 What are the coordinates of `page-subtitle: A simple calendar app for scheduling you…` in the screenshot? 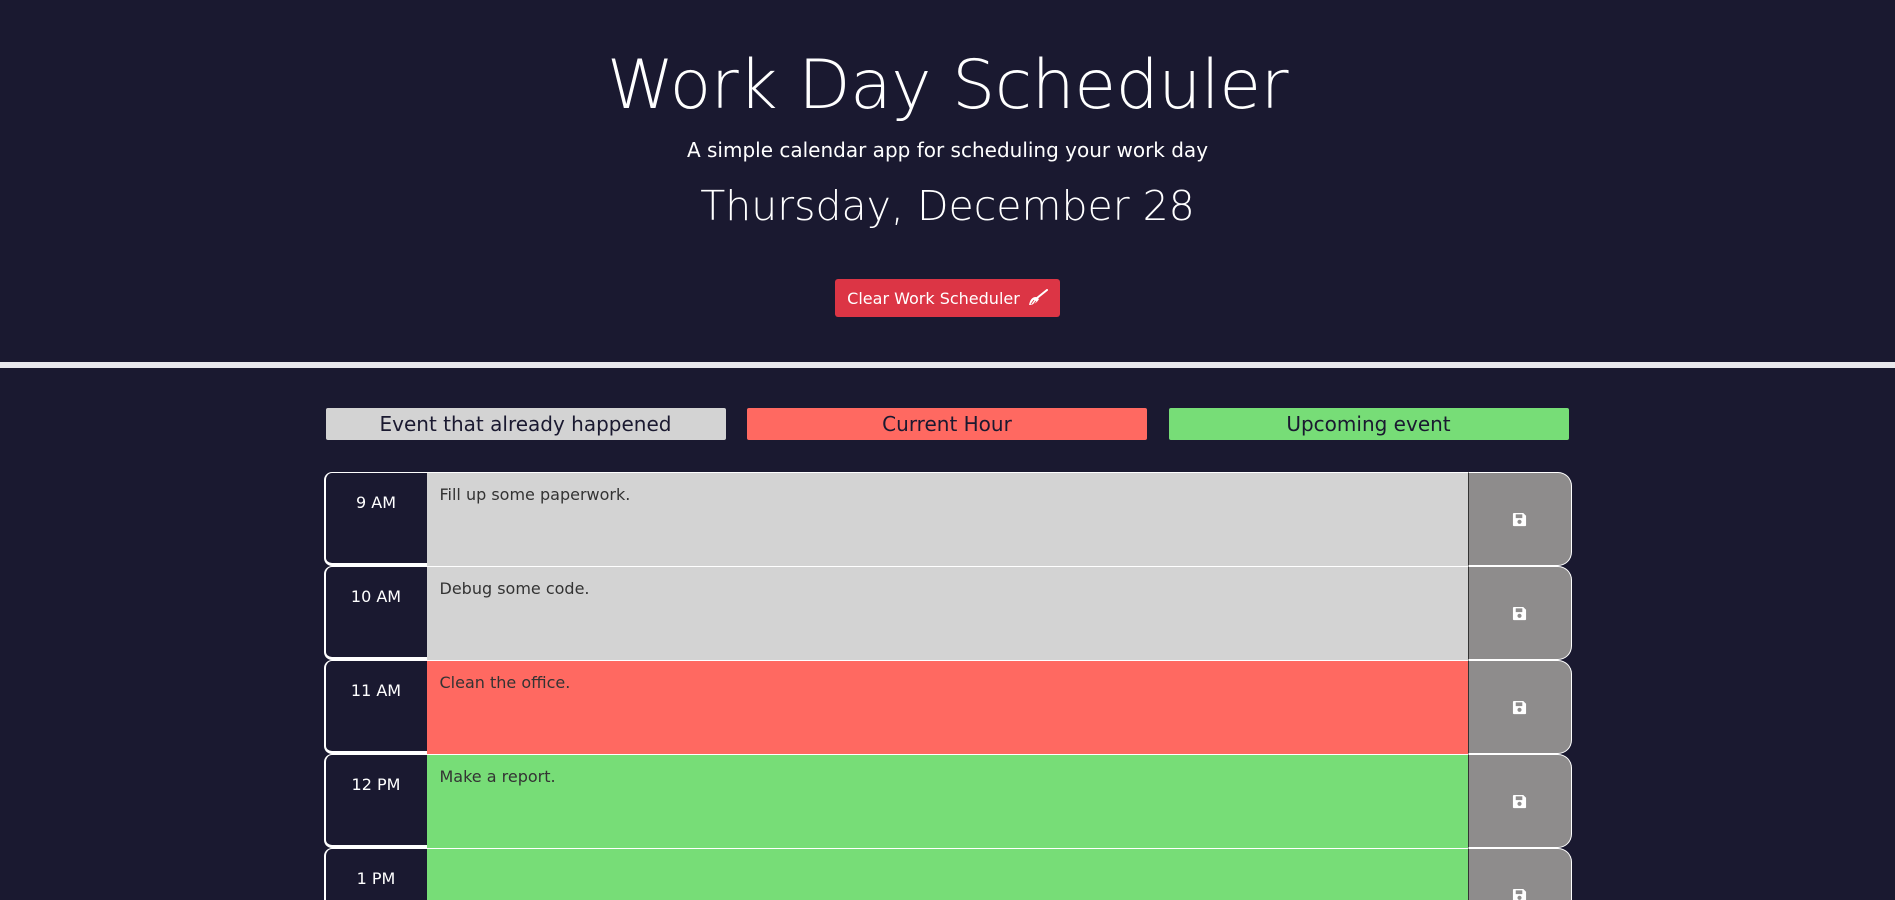 It's located at (947, 150).